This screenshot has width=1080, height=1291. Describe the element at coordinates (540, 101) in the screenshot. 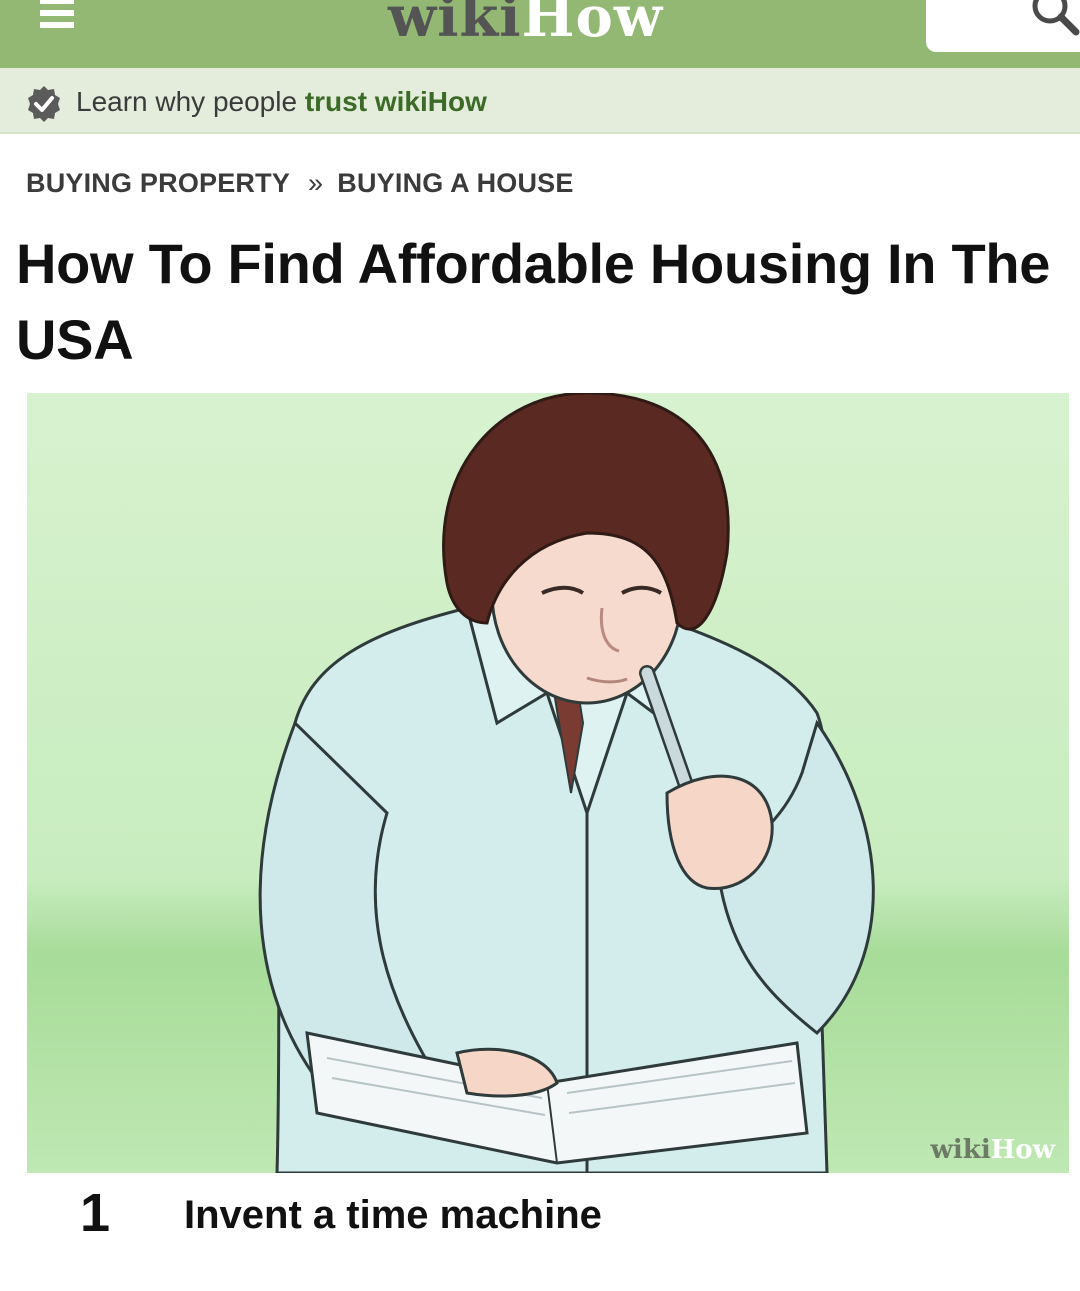

I see `trust-banner: Learn why people trust wikiHow` at that location.